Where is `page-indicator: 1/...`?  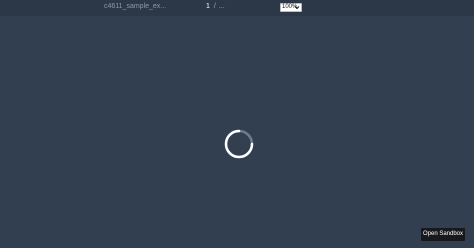 page-indicator: 1/... is located at coordinates (215, 6).